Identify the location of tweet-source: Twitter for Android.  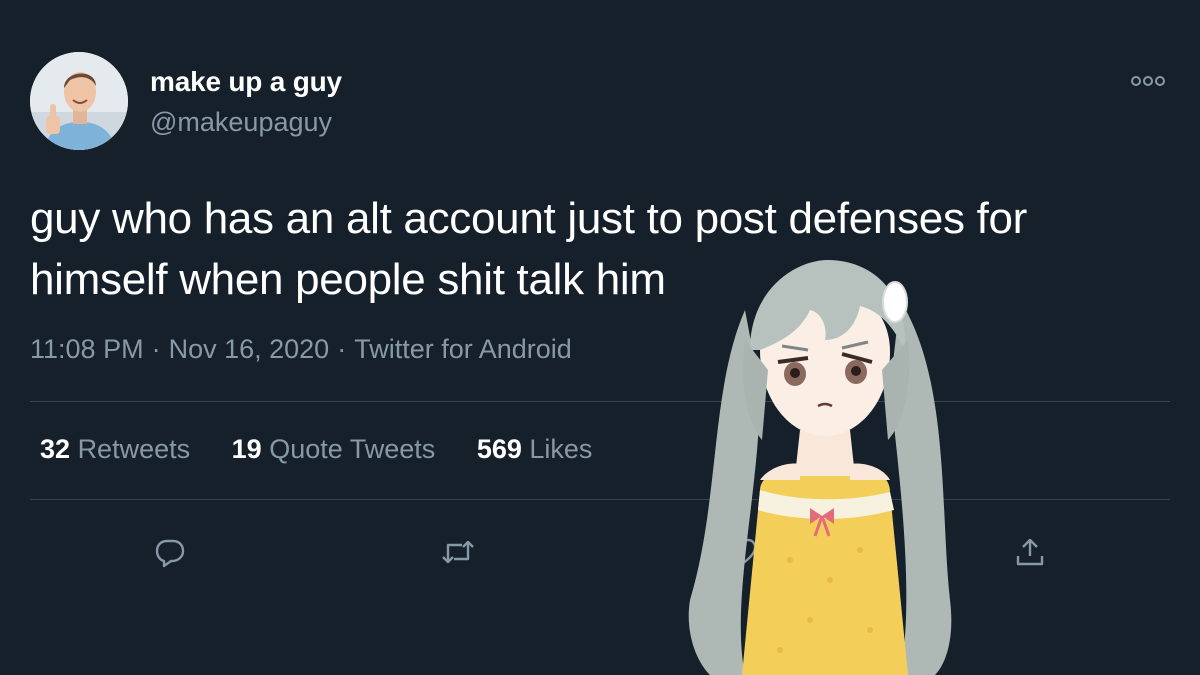
(463, 349).